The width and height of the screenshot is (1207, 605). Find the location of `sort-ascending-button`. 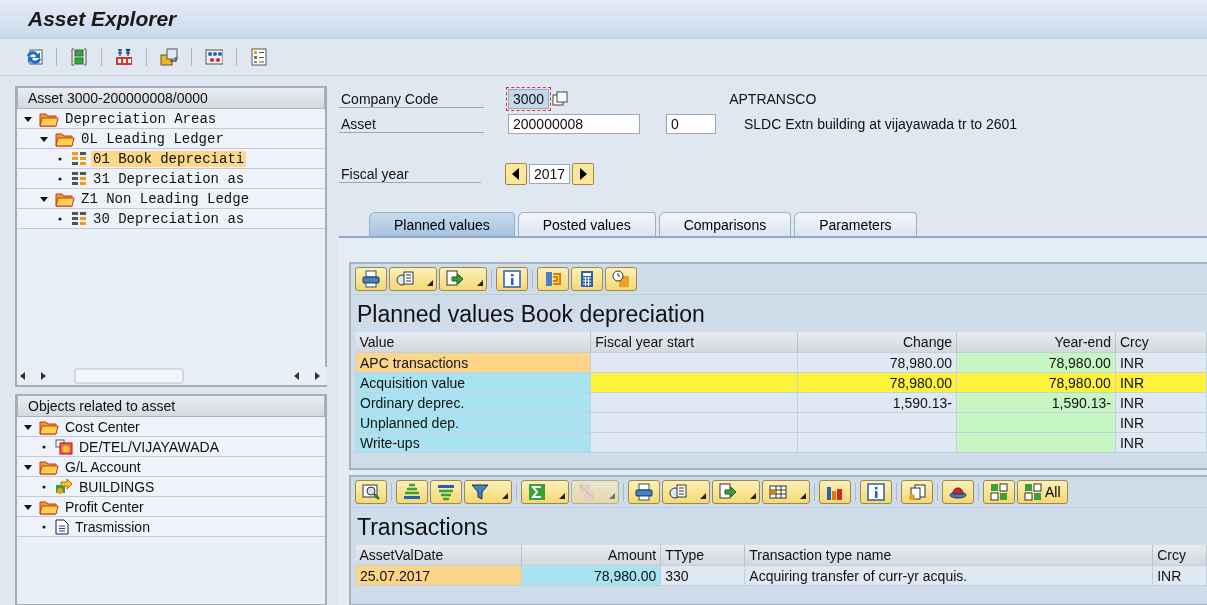

sort-ascending-button is located at coordinates (412, 492).